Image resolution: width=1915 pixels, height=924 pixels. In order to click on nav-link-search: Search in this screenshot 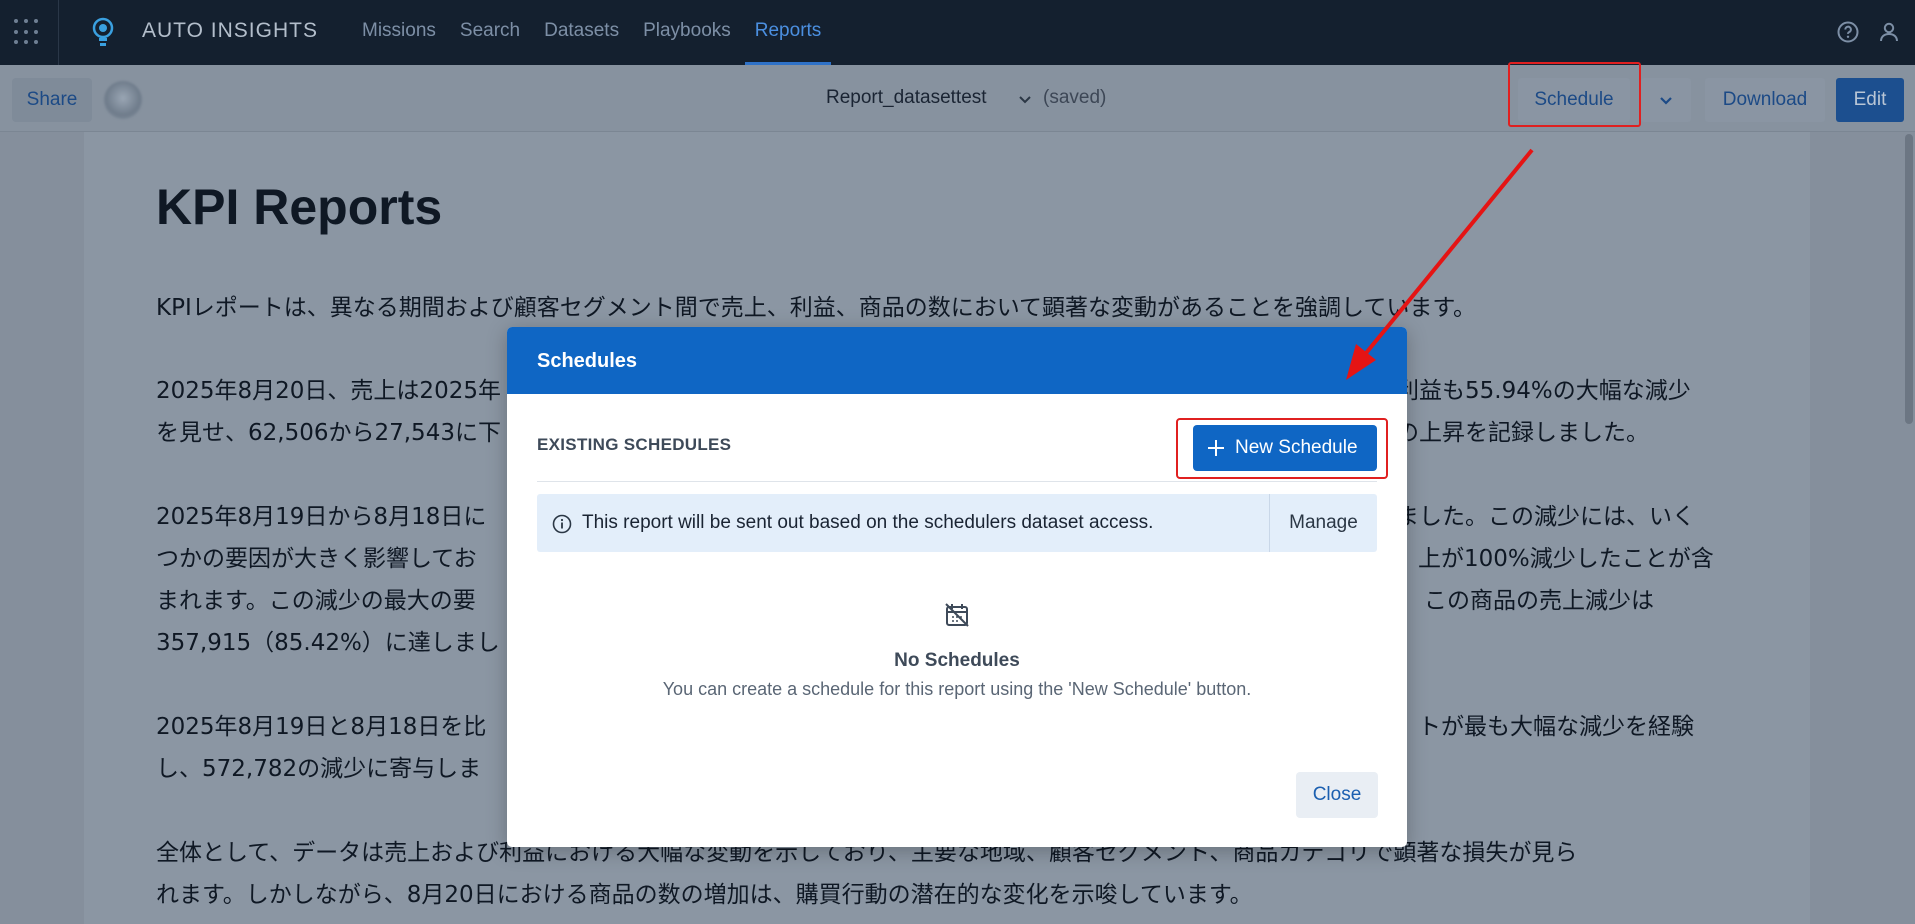, I will do `click(490, 32)`.